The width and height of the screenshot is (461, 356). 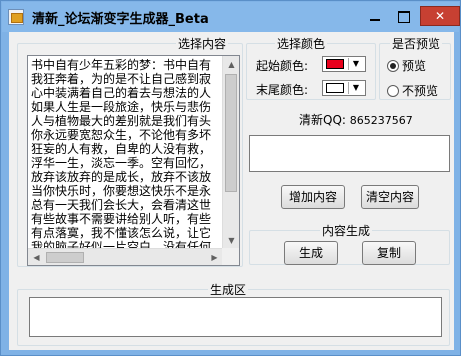 I want to click on qq-info: 清新QQ: 865237567, so click(x=356, y=119).